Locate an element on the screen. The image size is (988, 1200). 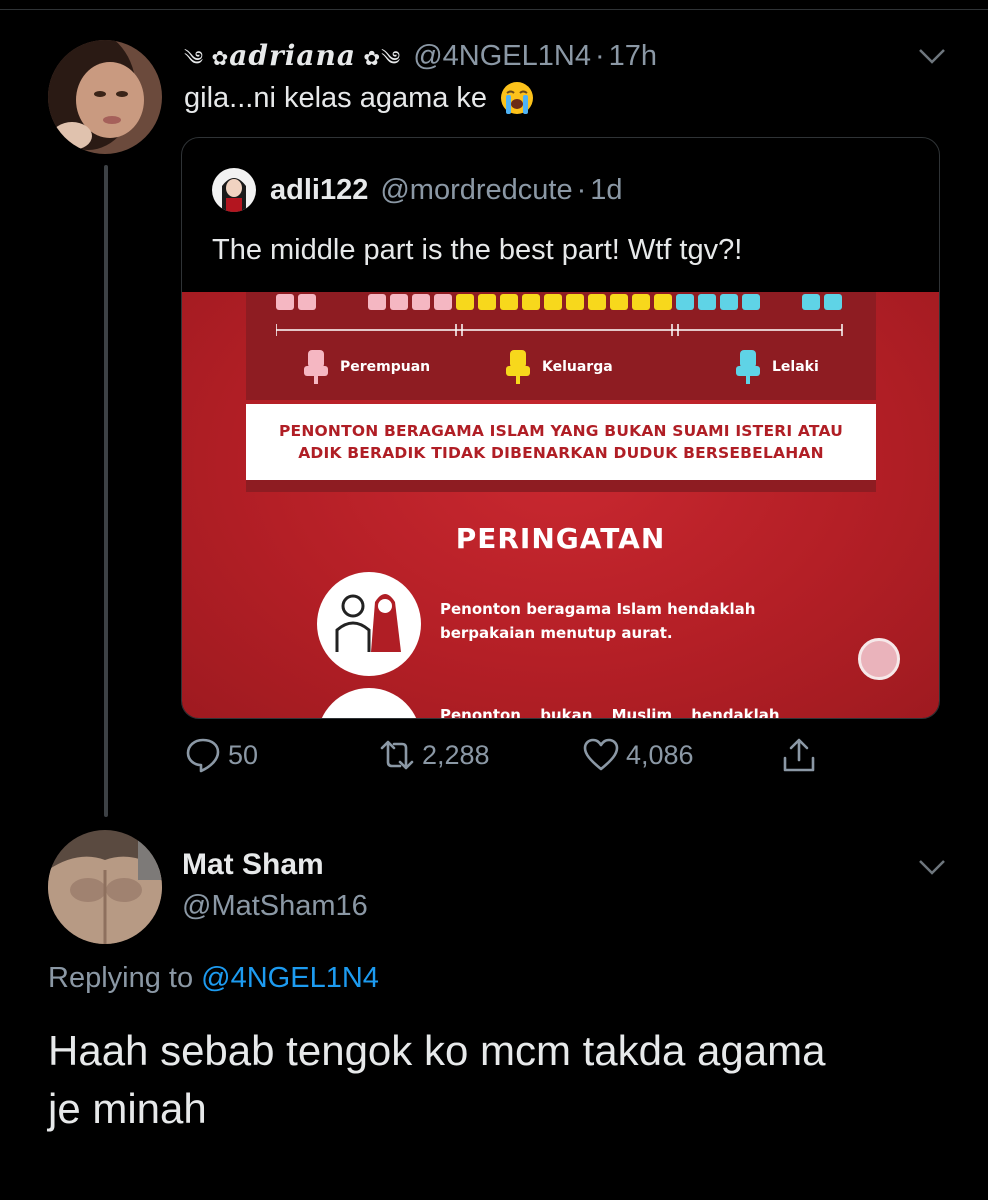
tweet-header: ༄ ✿adriana ✿༄ @4NGEL1N4 · 17h is located at coordinates (420, 56).